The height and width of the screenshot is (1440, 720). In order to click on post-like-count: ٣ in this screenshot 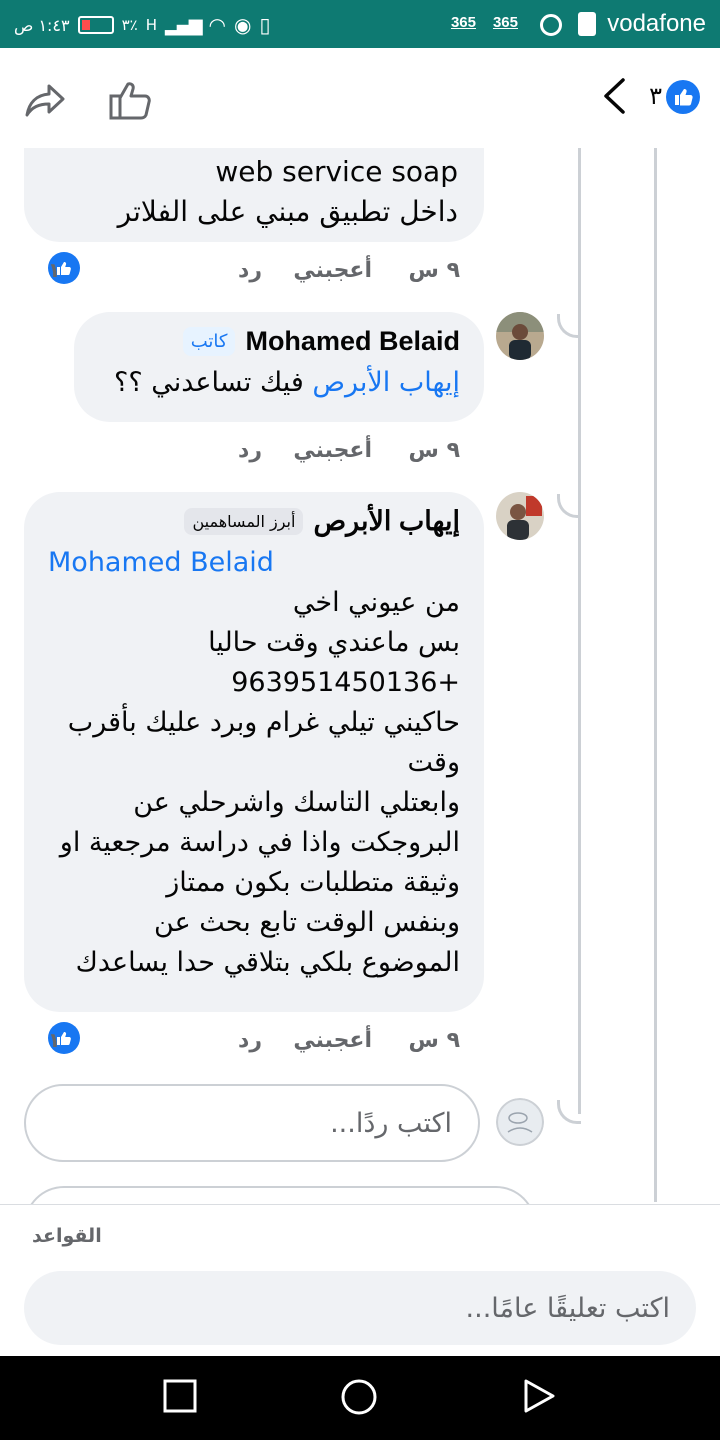, I will do `click(655, 96)`.